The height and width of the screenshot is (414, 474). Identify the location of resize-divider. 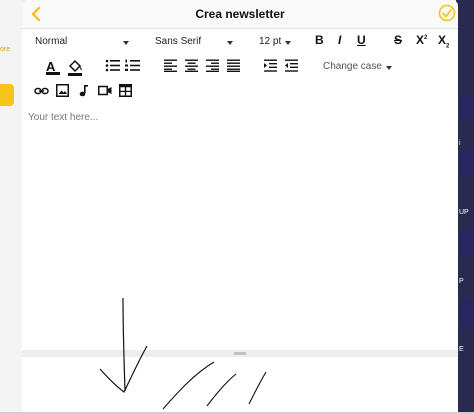
(240, 353).